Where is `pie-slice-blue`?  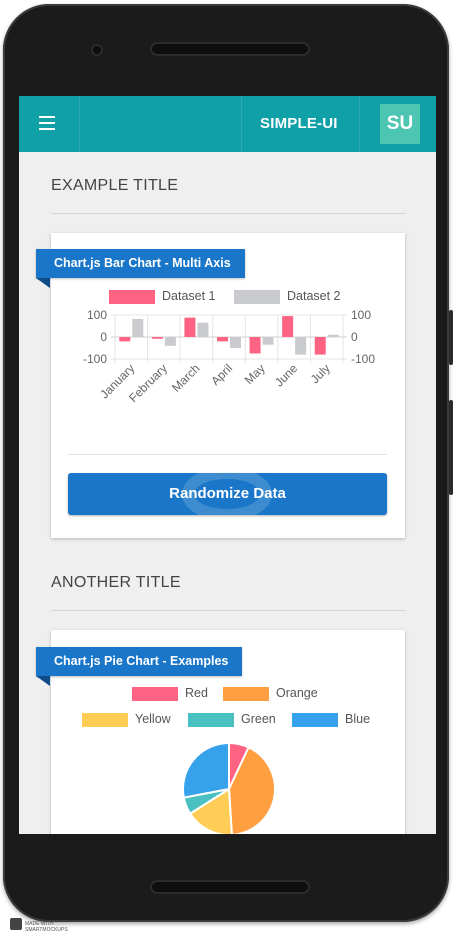 pie-slice-blue is located at coordinates (206, 770).